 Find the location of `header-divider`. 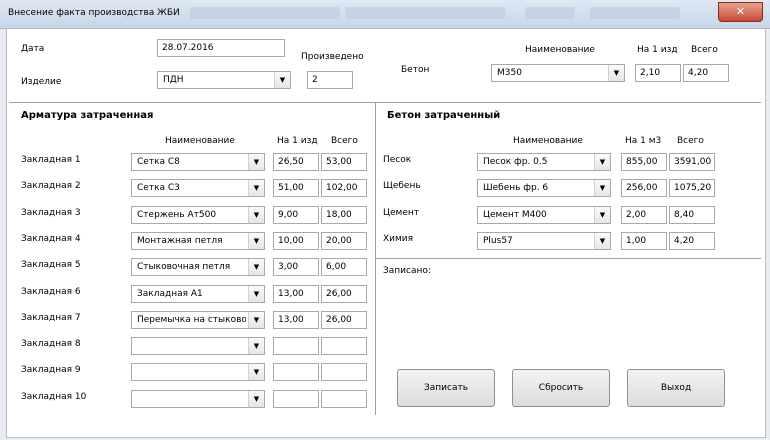

header-divider is located at coordinates (385, 102).